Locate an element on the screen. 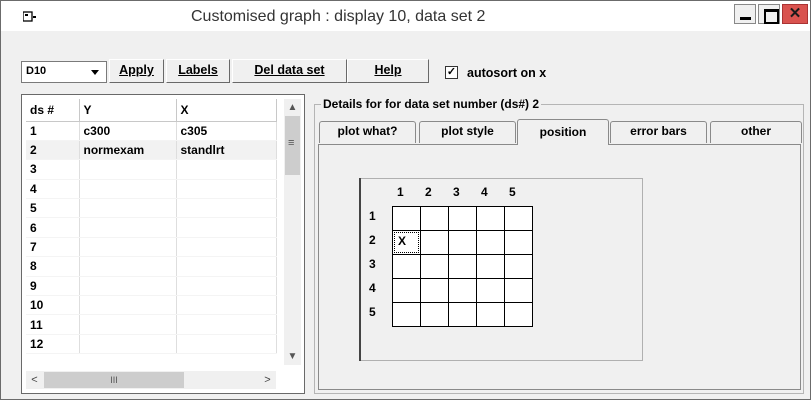 Image resolution: width=811 pixels, height=400 pixels. cell-ds: 10 is located at coordinates (53, 305).